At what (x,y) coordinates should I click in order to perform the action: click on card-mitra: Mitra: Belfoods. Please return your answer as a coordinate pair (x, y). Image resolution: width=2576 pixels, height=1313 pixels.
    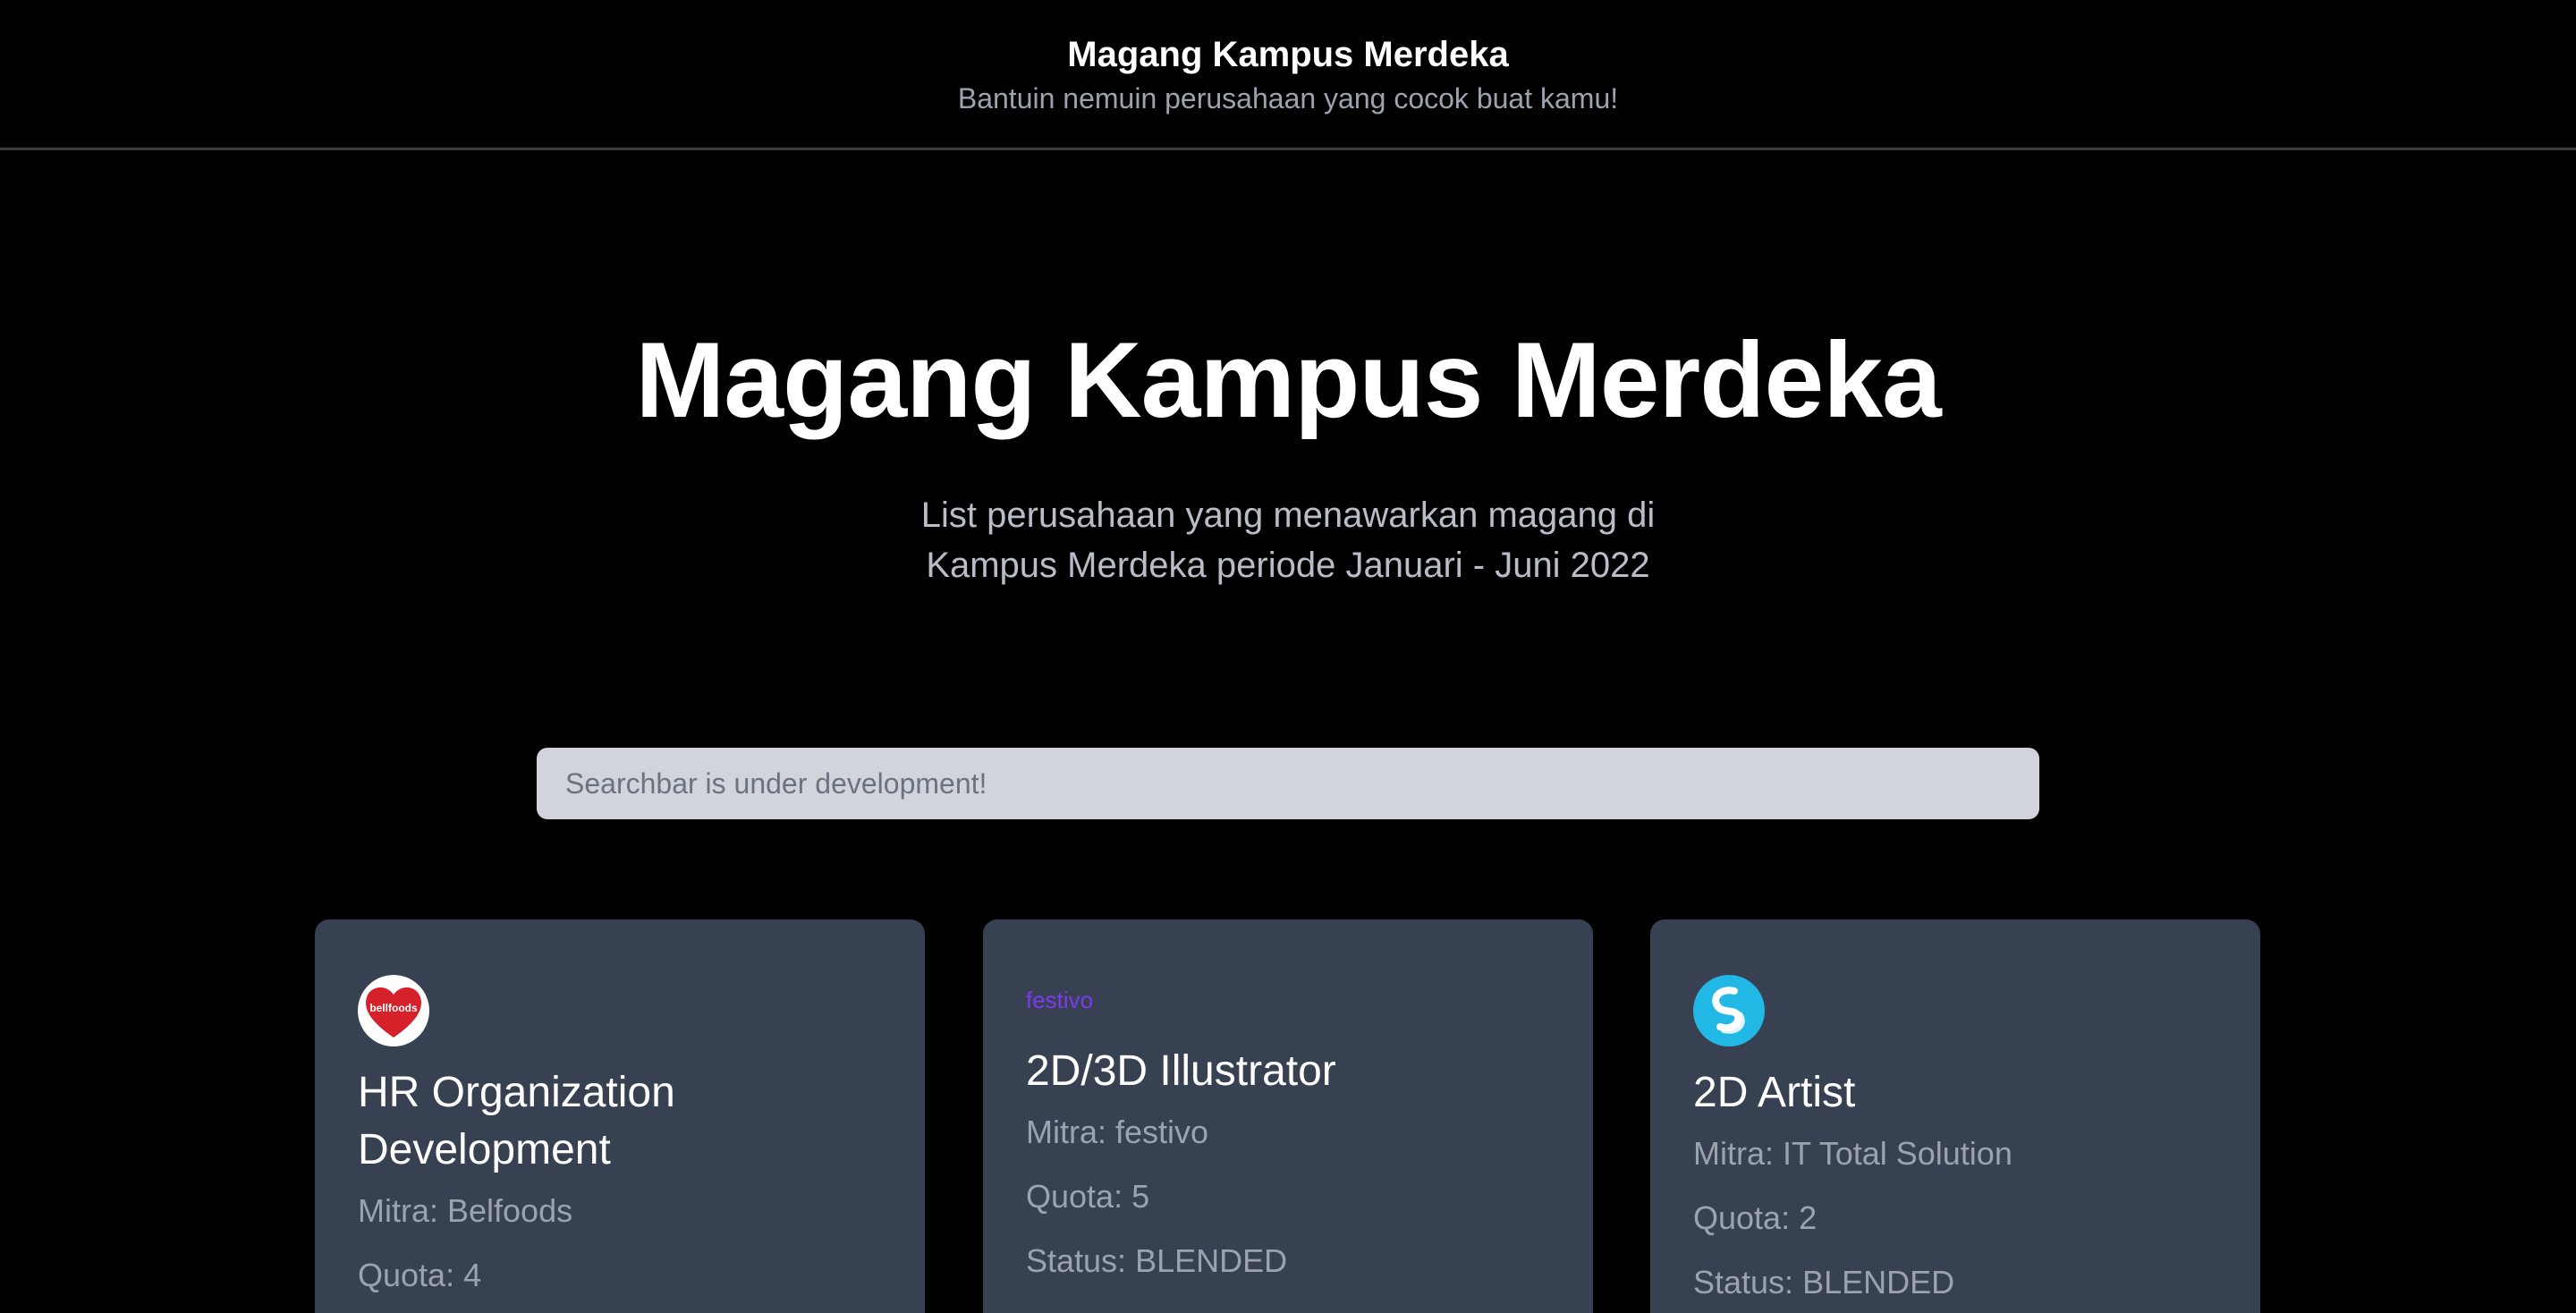
    Looking at the image, I should click on (465, 1210).